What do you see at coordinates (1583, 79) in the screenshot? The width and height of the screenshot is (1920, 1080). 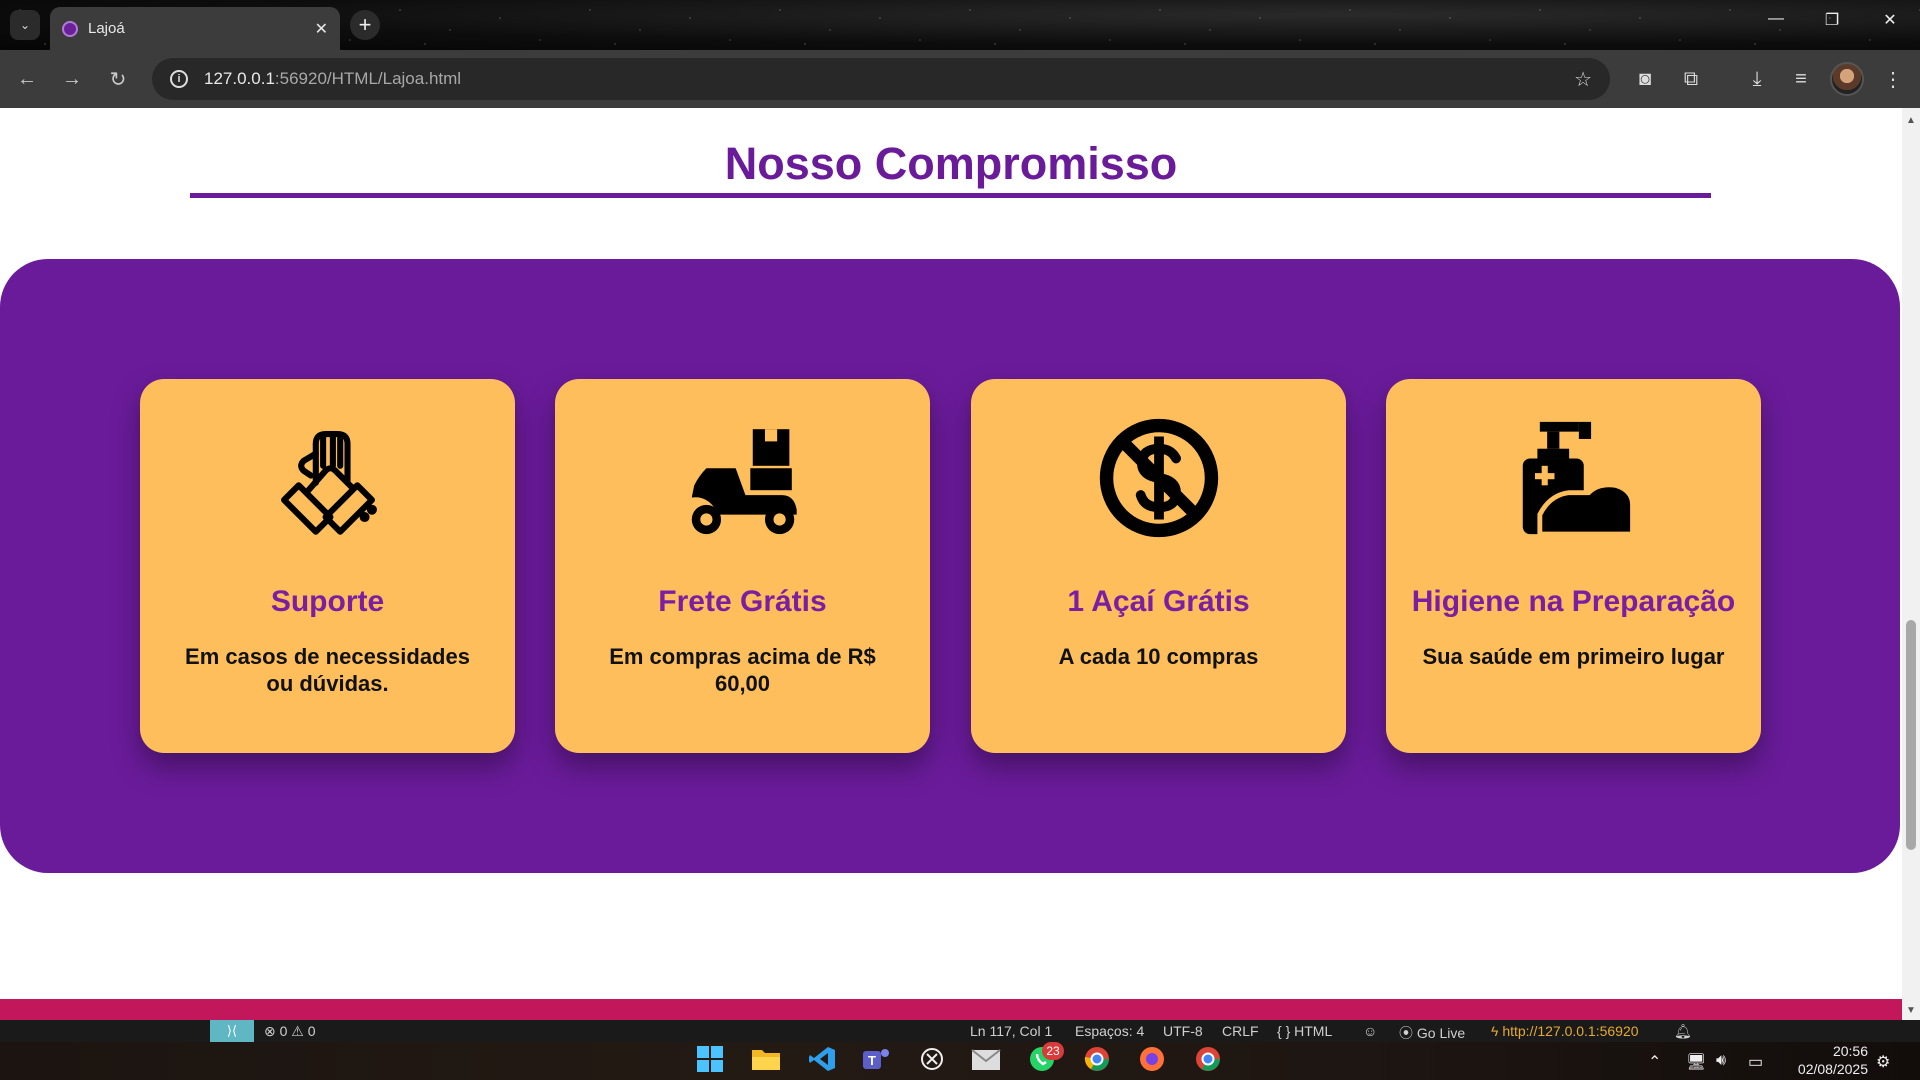 I see `bookmark-star-icon: ☆` at bounding box center [1583, 79].